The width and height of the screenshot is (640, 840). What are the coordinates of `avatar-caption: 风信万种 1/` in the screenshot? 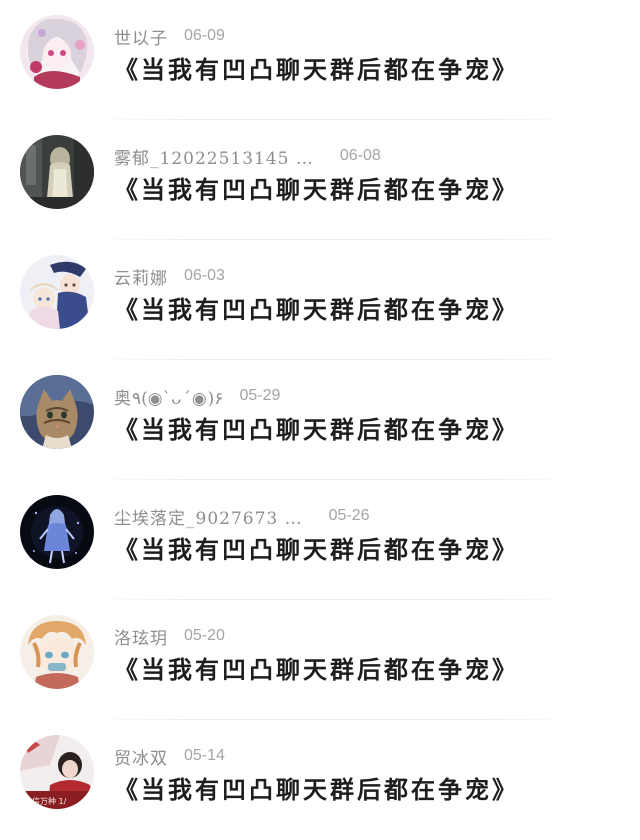 It's located at (45, 801).